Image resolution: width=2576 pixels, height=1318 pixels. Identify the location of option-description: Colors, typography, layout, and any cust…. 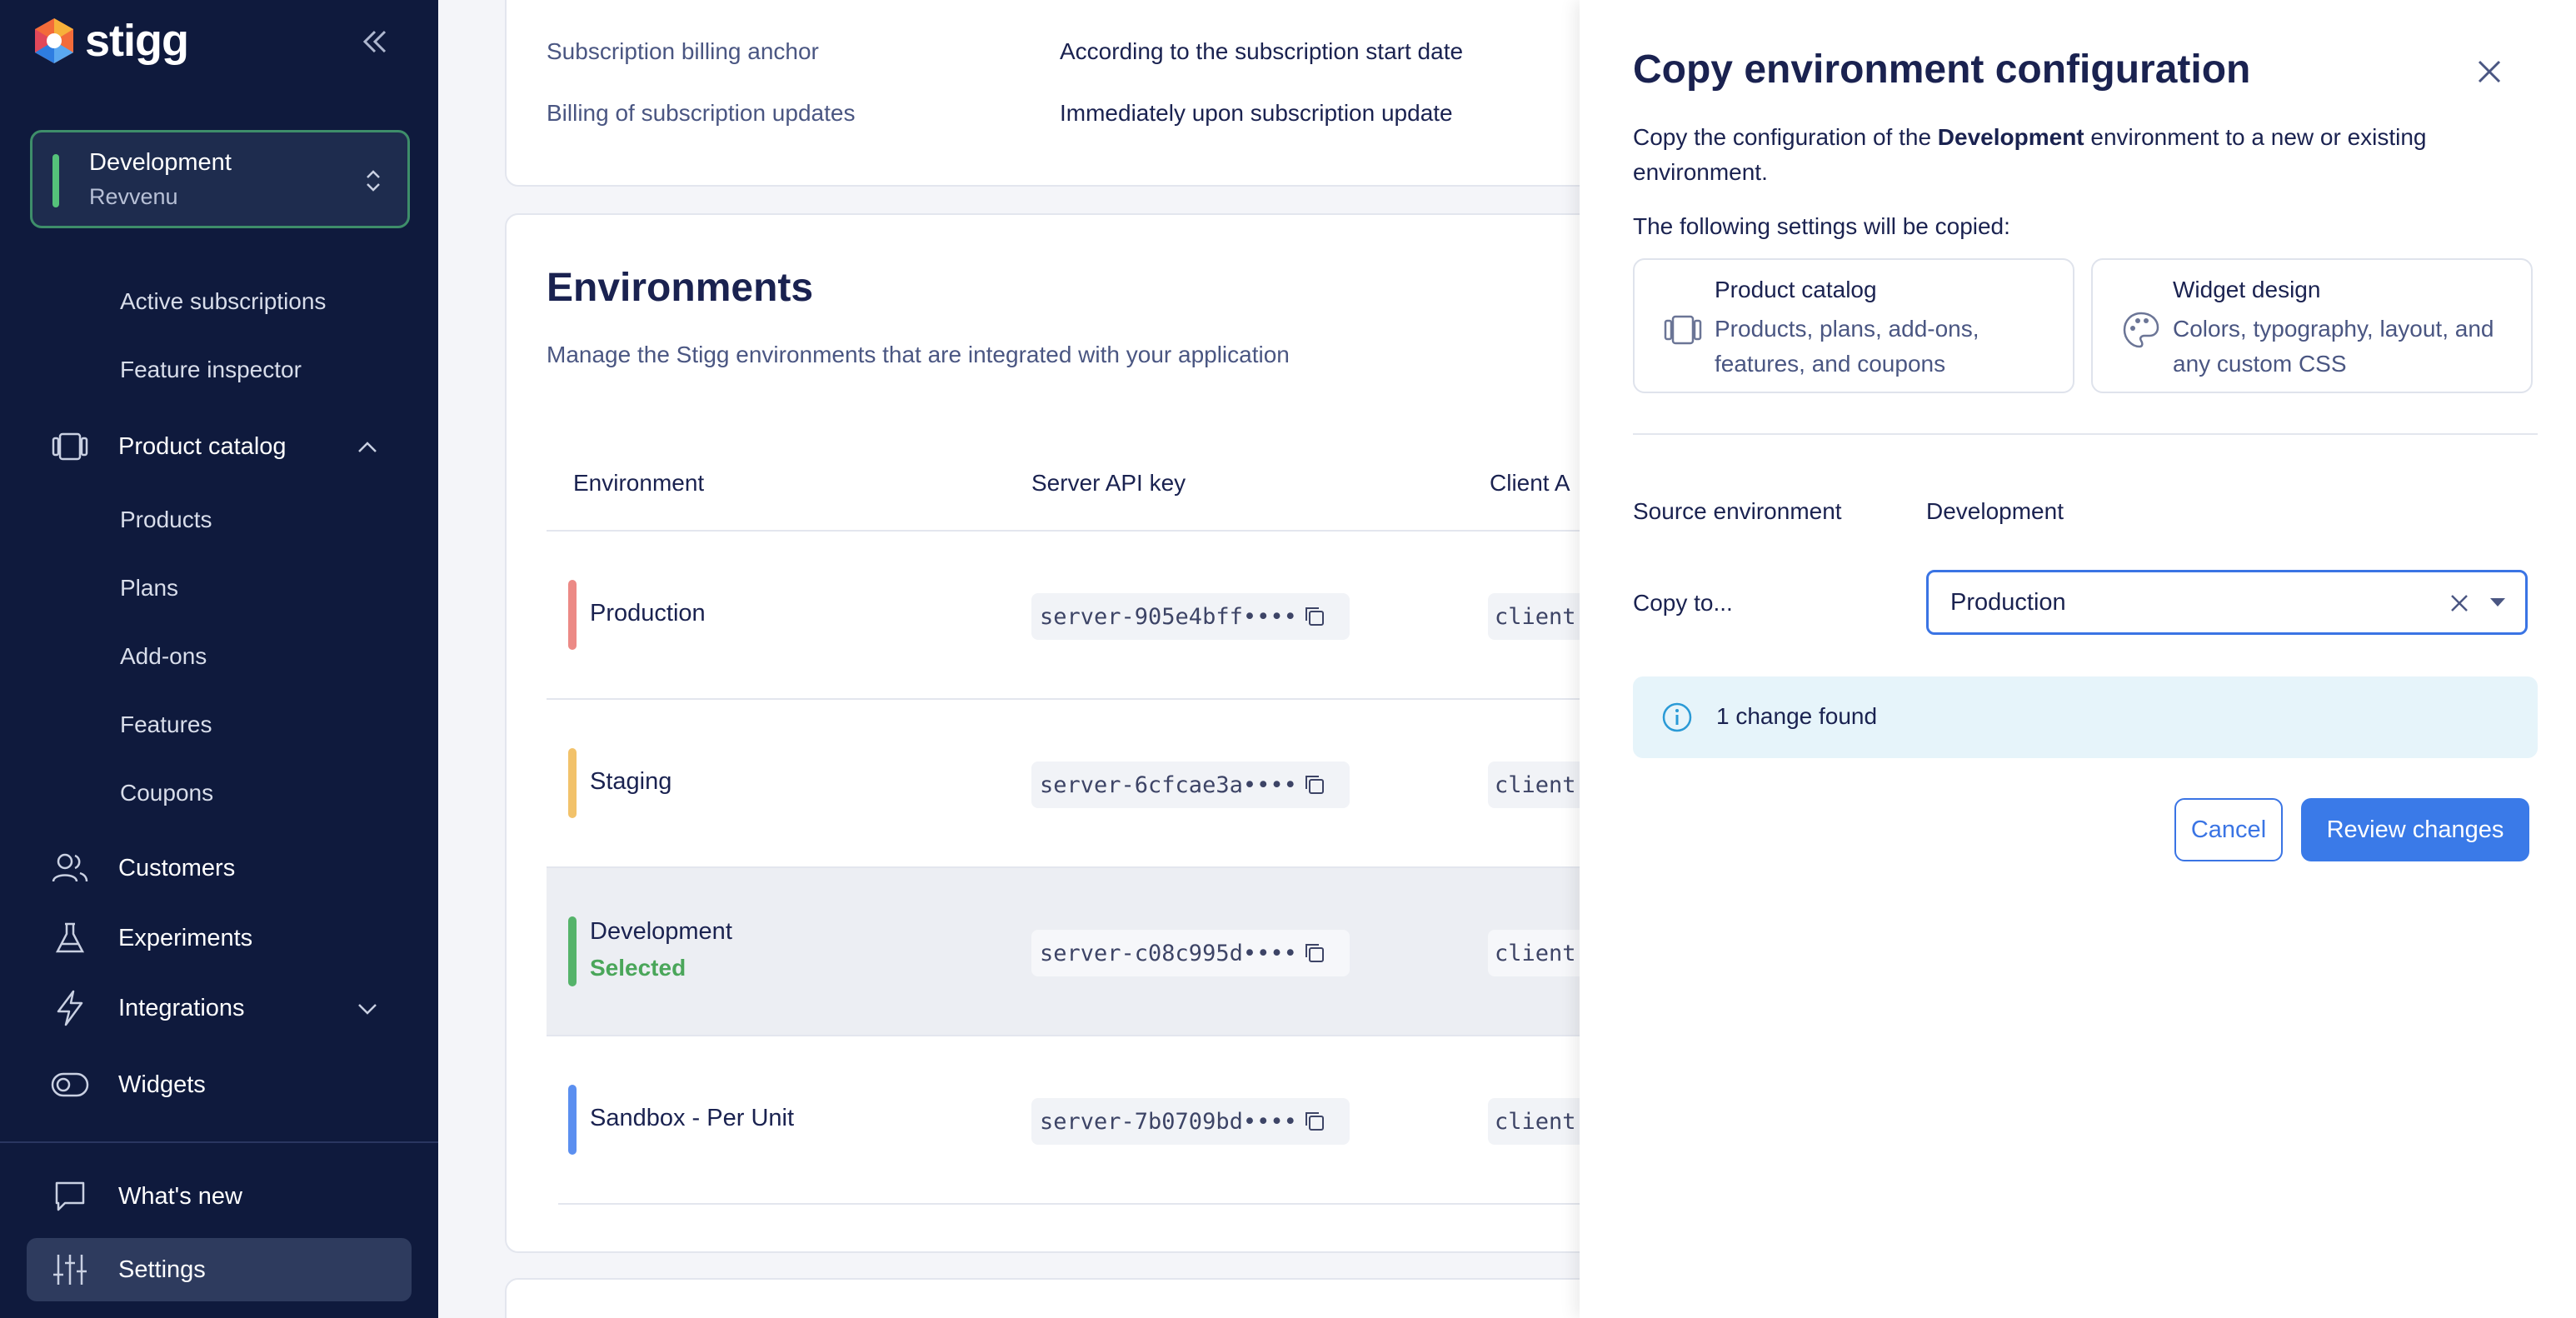
(2333, 346).